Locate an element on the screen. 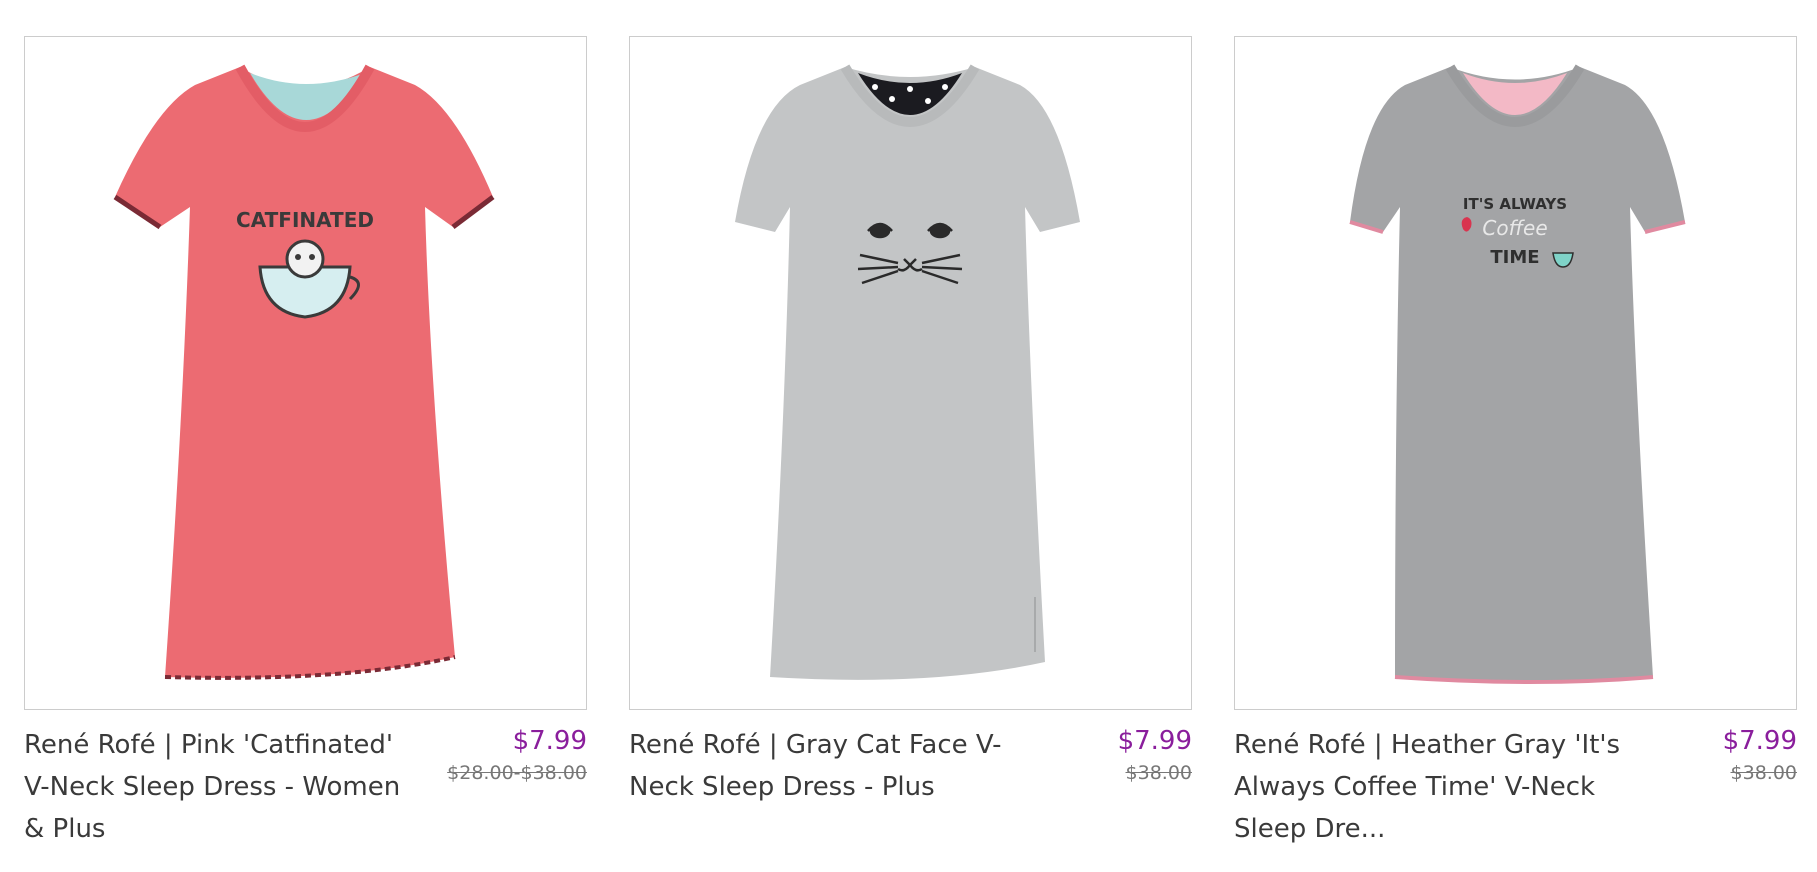  gray-cat-face-dress-image is located at coordinates (907, 372).